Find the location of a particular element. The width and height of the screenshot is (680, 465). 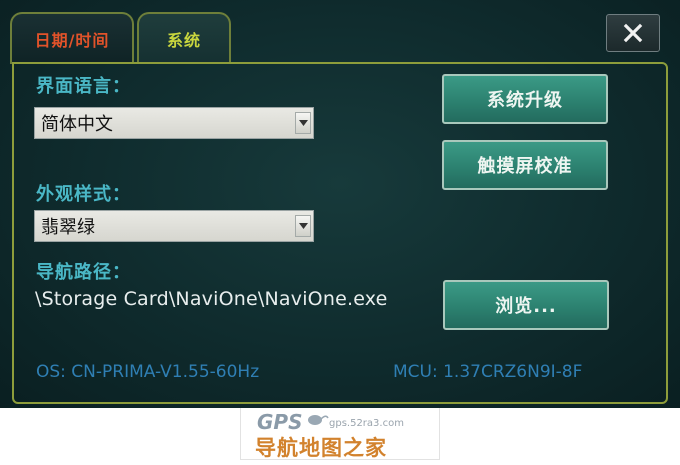

touch-calibration-button: 触摸屏校准 is located at coordinates (525, 165).